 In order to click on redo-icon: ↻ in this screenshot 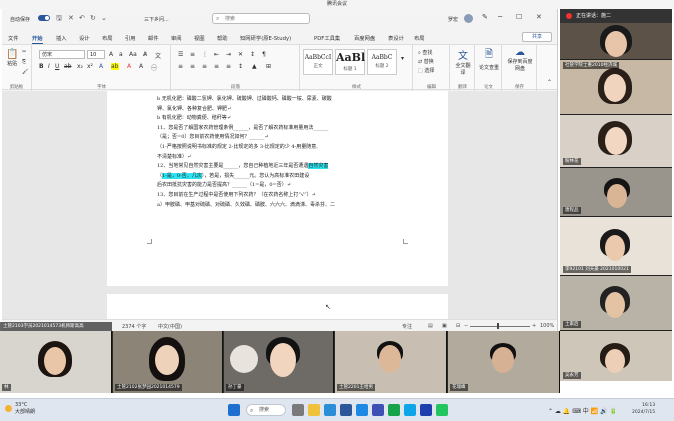, I will do `click(93, 18)`.